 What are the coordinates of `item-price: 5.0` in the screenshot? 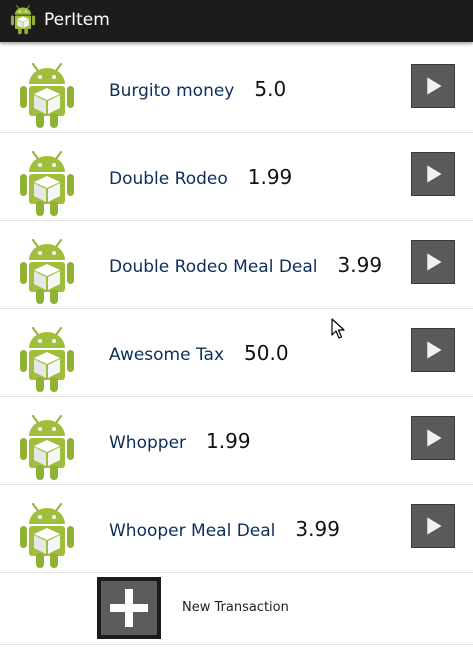 It's located at (270, 89).